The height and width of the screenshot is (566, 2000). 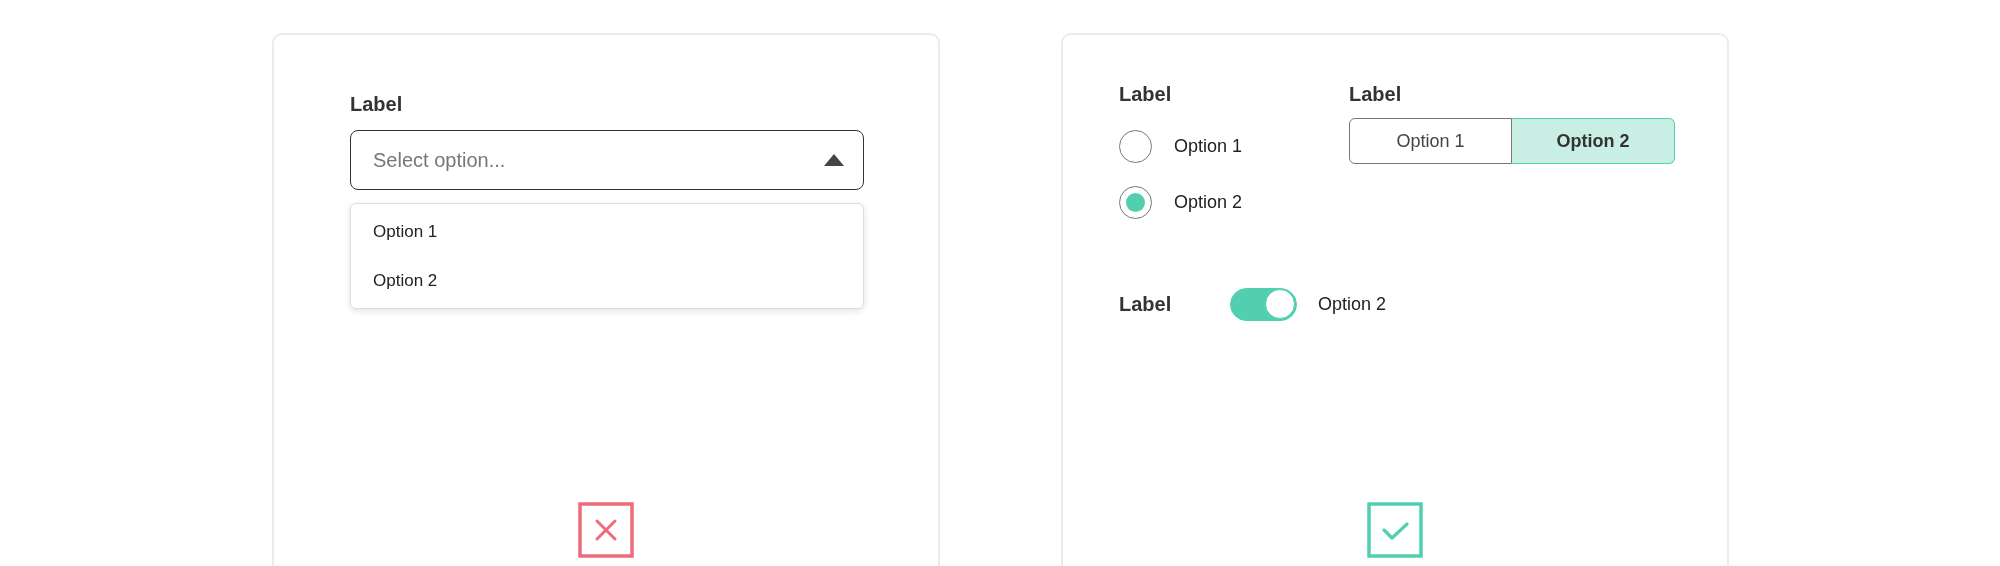 What do you see at coordinates (1430, 141) in the screenshot?
I see `segment-button: Option 1` at bounding box center [1430, 141].